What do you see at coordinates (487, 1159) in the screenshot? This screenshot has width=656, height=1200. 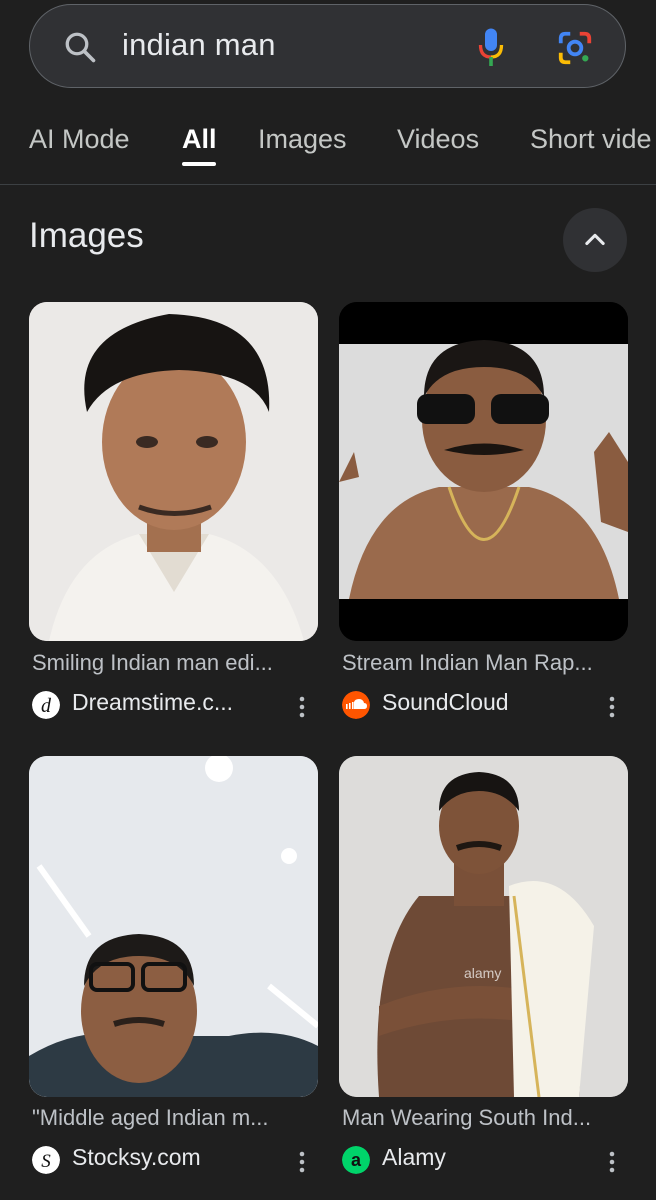 I see `result-source-4: a Alamy` at bounding box center [487, 1159].